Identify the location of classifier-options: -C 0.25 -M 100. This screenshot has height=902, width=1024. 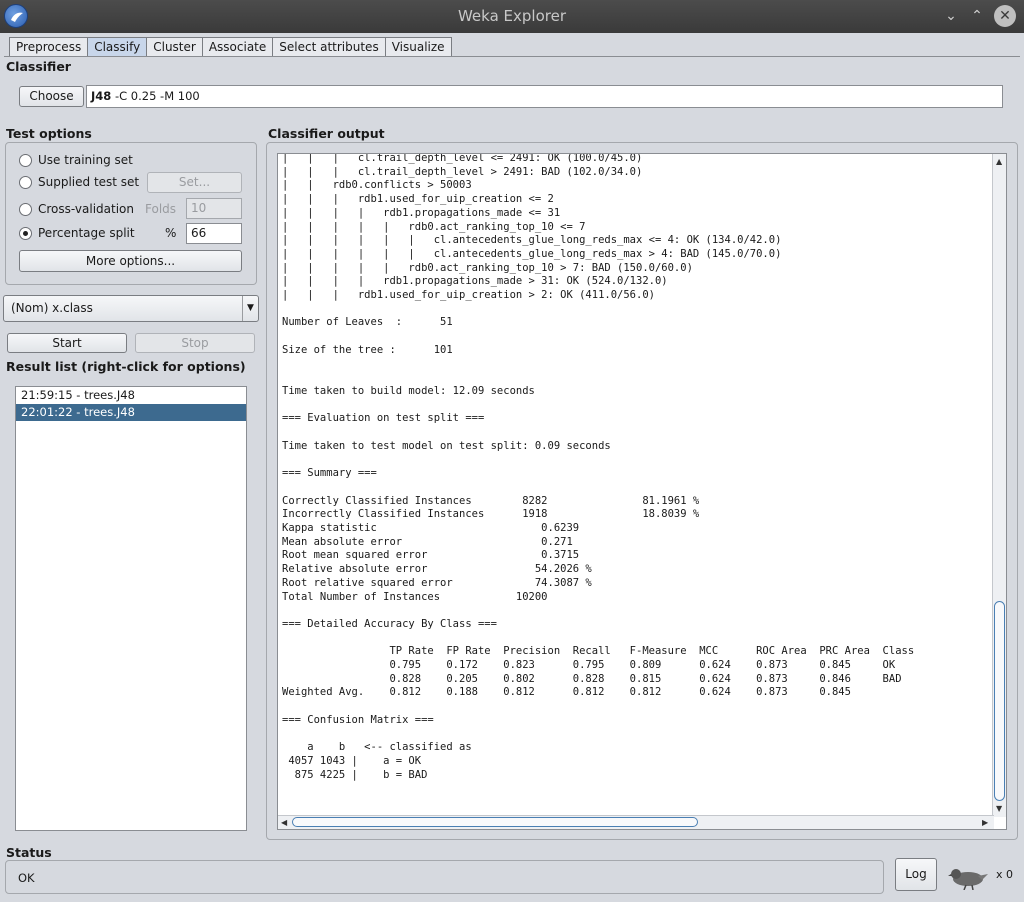
(157, 96).